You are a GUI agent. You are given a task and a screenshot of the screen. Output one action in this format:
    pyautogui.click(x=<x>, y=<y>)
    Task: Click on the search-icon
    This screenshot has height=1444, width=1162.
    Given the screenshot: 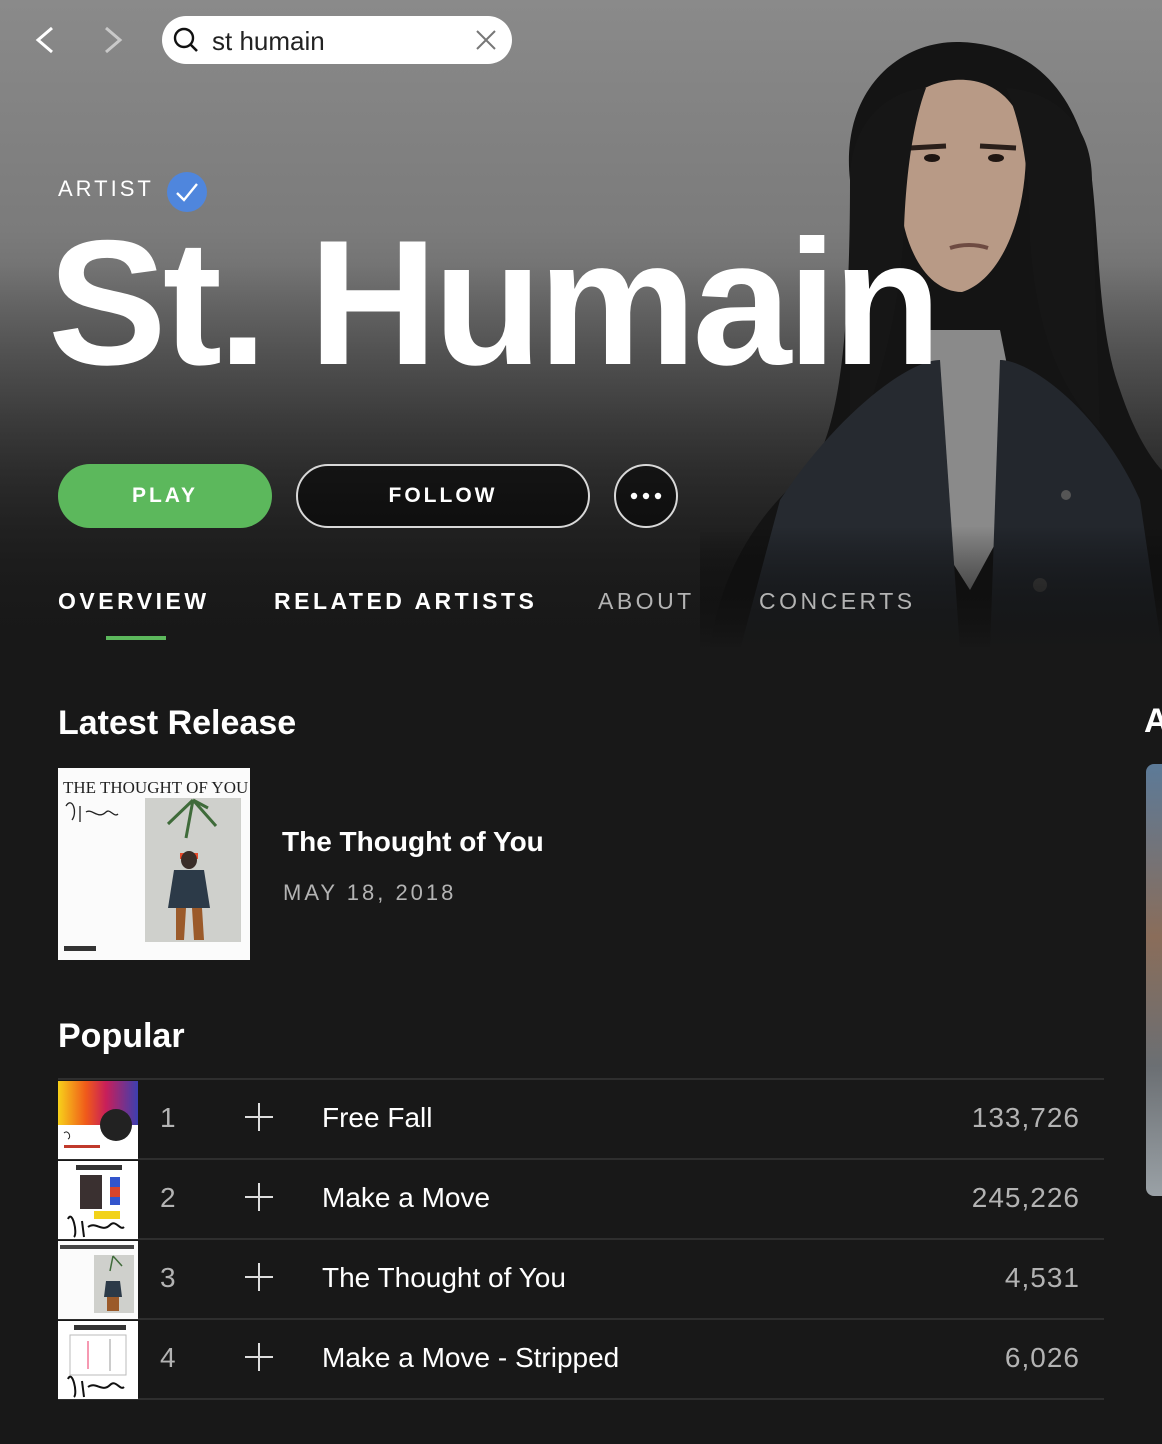 What is the action you would take?
    pyautogui.click(x=185, y=39)
    